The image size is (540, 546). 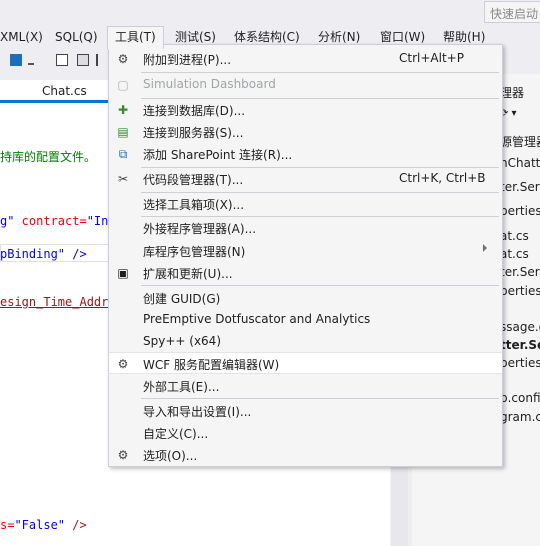 I want to click on title-strip, so click(x=270, y=13).